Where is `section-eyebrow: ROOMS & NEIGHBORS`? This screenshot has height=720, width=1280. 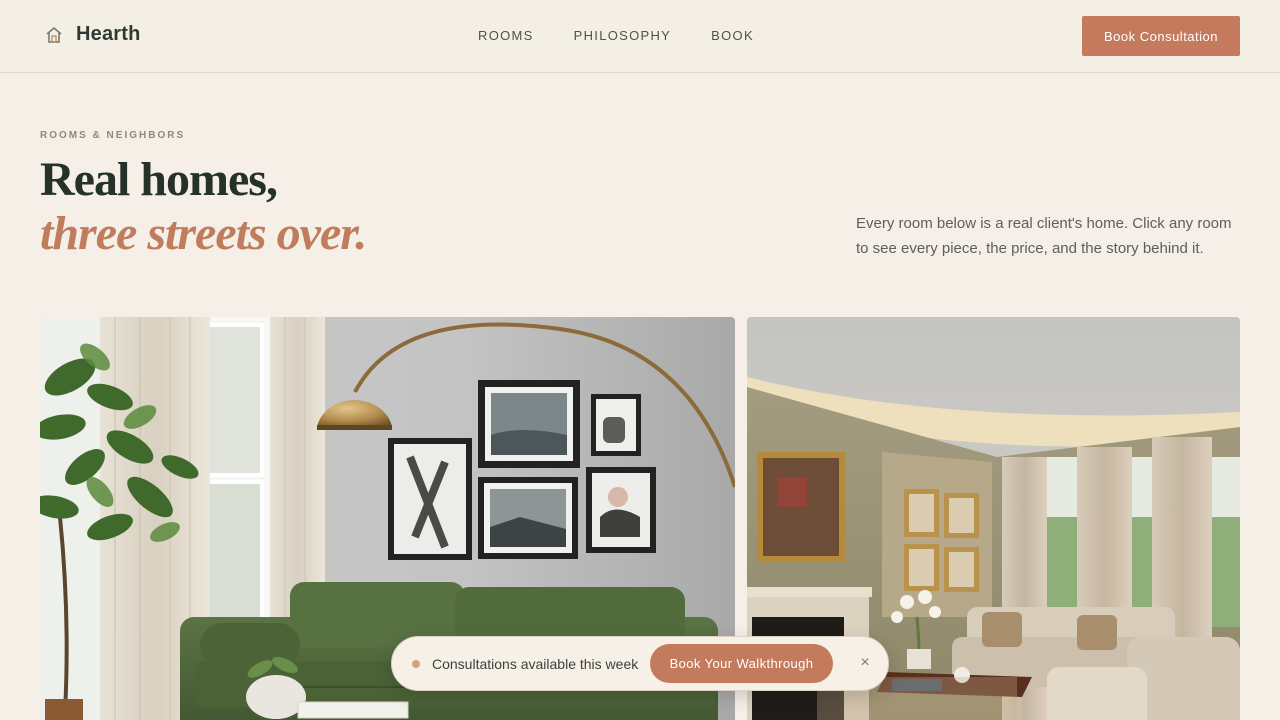 section-eyebrow: ROOMS & NEIGHBORS is located at coordinates (113, 135).